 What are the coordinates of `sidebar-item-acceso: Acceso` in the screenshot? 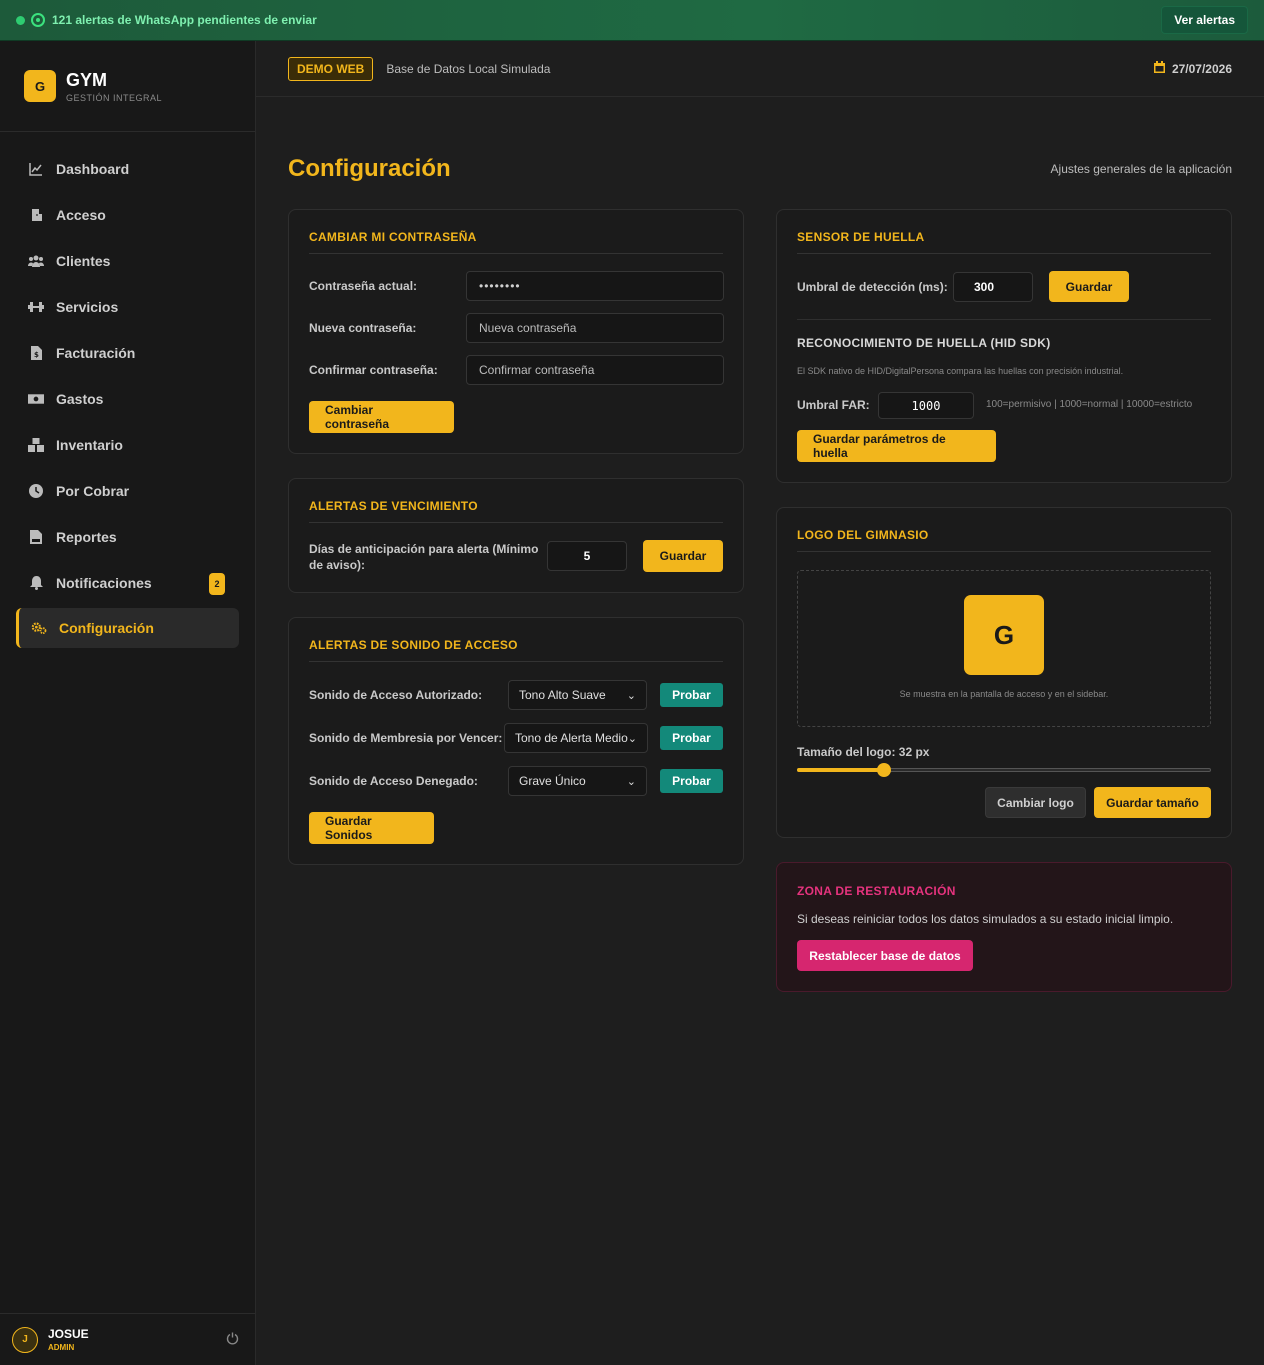 It's located at (127, 215).